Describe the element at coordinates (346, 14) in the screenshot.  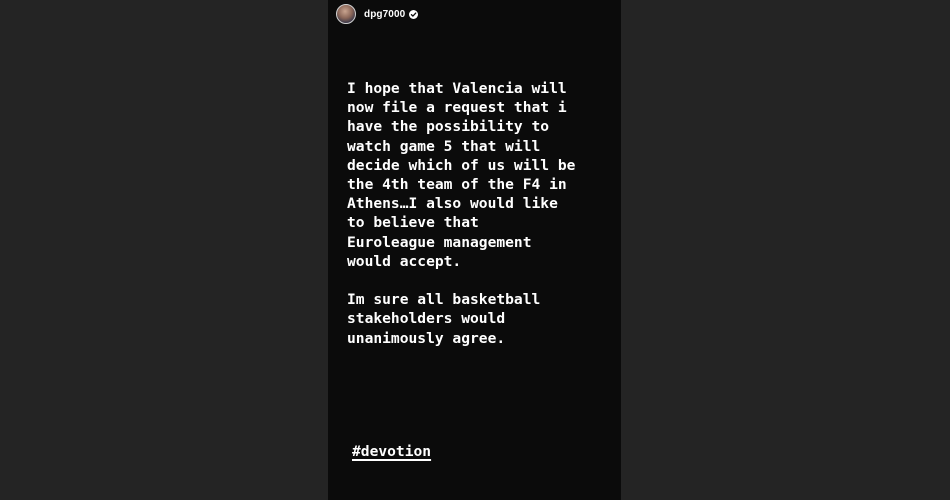
I see `avatar` at that location.